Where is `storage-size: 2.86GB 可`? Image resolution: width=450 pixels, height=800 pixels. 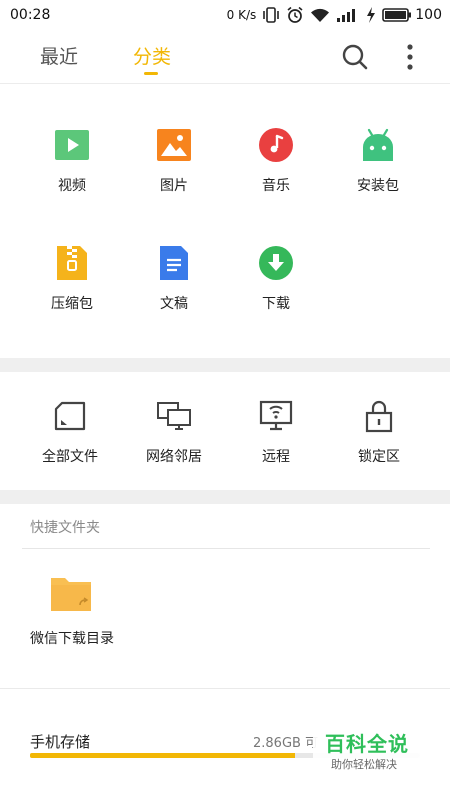
storage-size: 2.86GB 可 is located at coordinates (286, 743).